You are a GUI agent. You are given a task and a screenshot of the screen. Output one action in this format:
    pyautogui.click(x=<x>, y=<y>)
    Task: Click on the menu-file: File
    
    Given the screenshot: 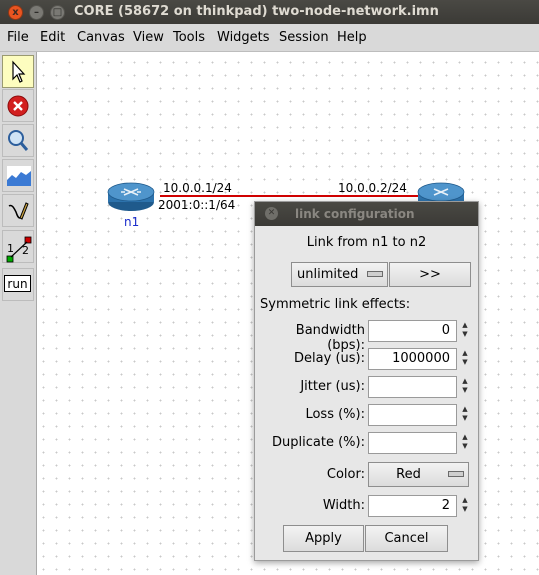 What is the action you would take?
    pyautogui.click(x=18, y=37)
    